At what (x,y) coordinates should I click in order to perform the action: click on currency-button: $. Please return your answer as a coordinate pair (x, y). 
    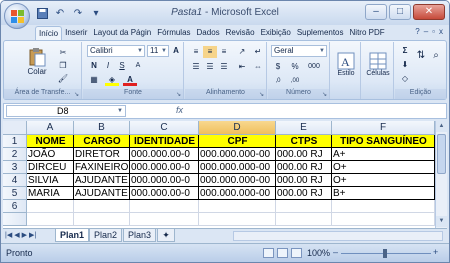
    Looking at the image, I should click on (278, 67).